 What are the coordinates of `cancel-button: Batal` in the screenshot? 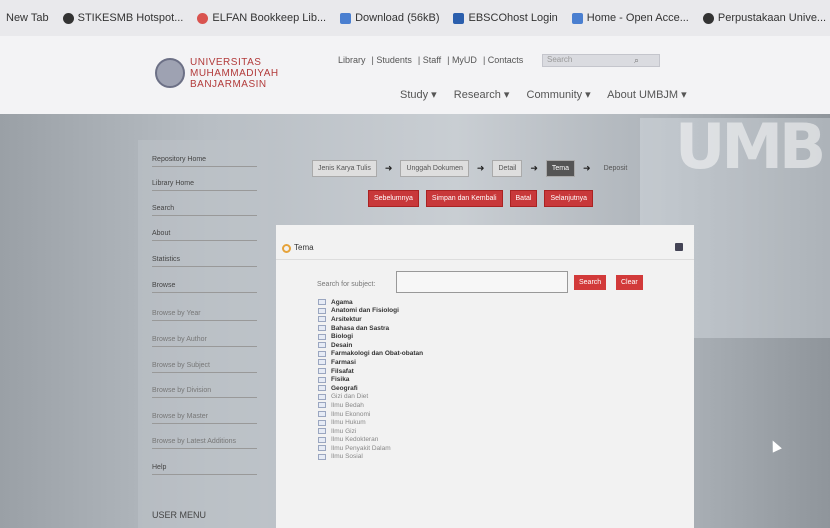 It's located at (523, 198).